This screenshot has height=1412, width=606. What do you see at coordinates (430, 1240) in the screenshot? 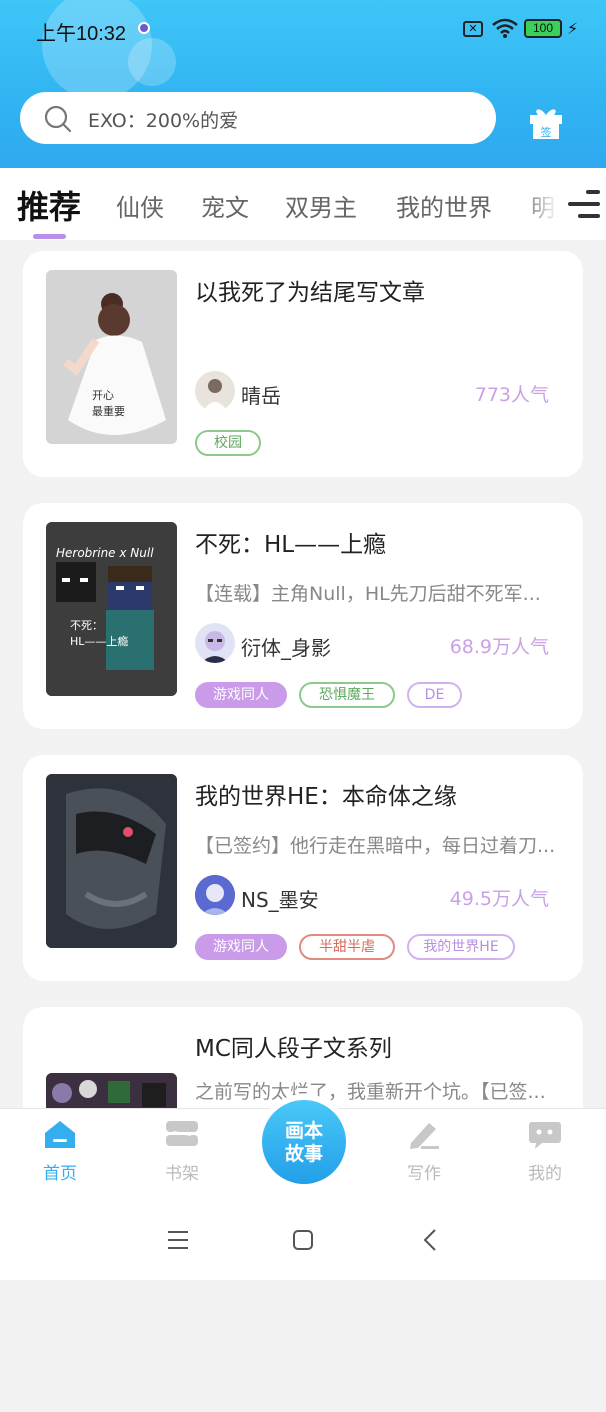
I see `back-icon` at bounding box center [430, 1240].